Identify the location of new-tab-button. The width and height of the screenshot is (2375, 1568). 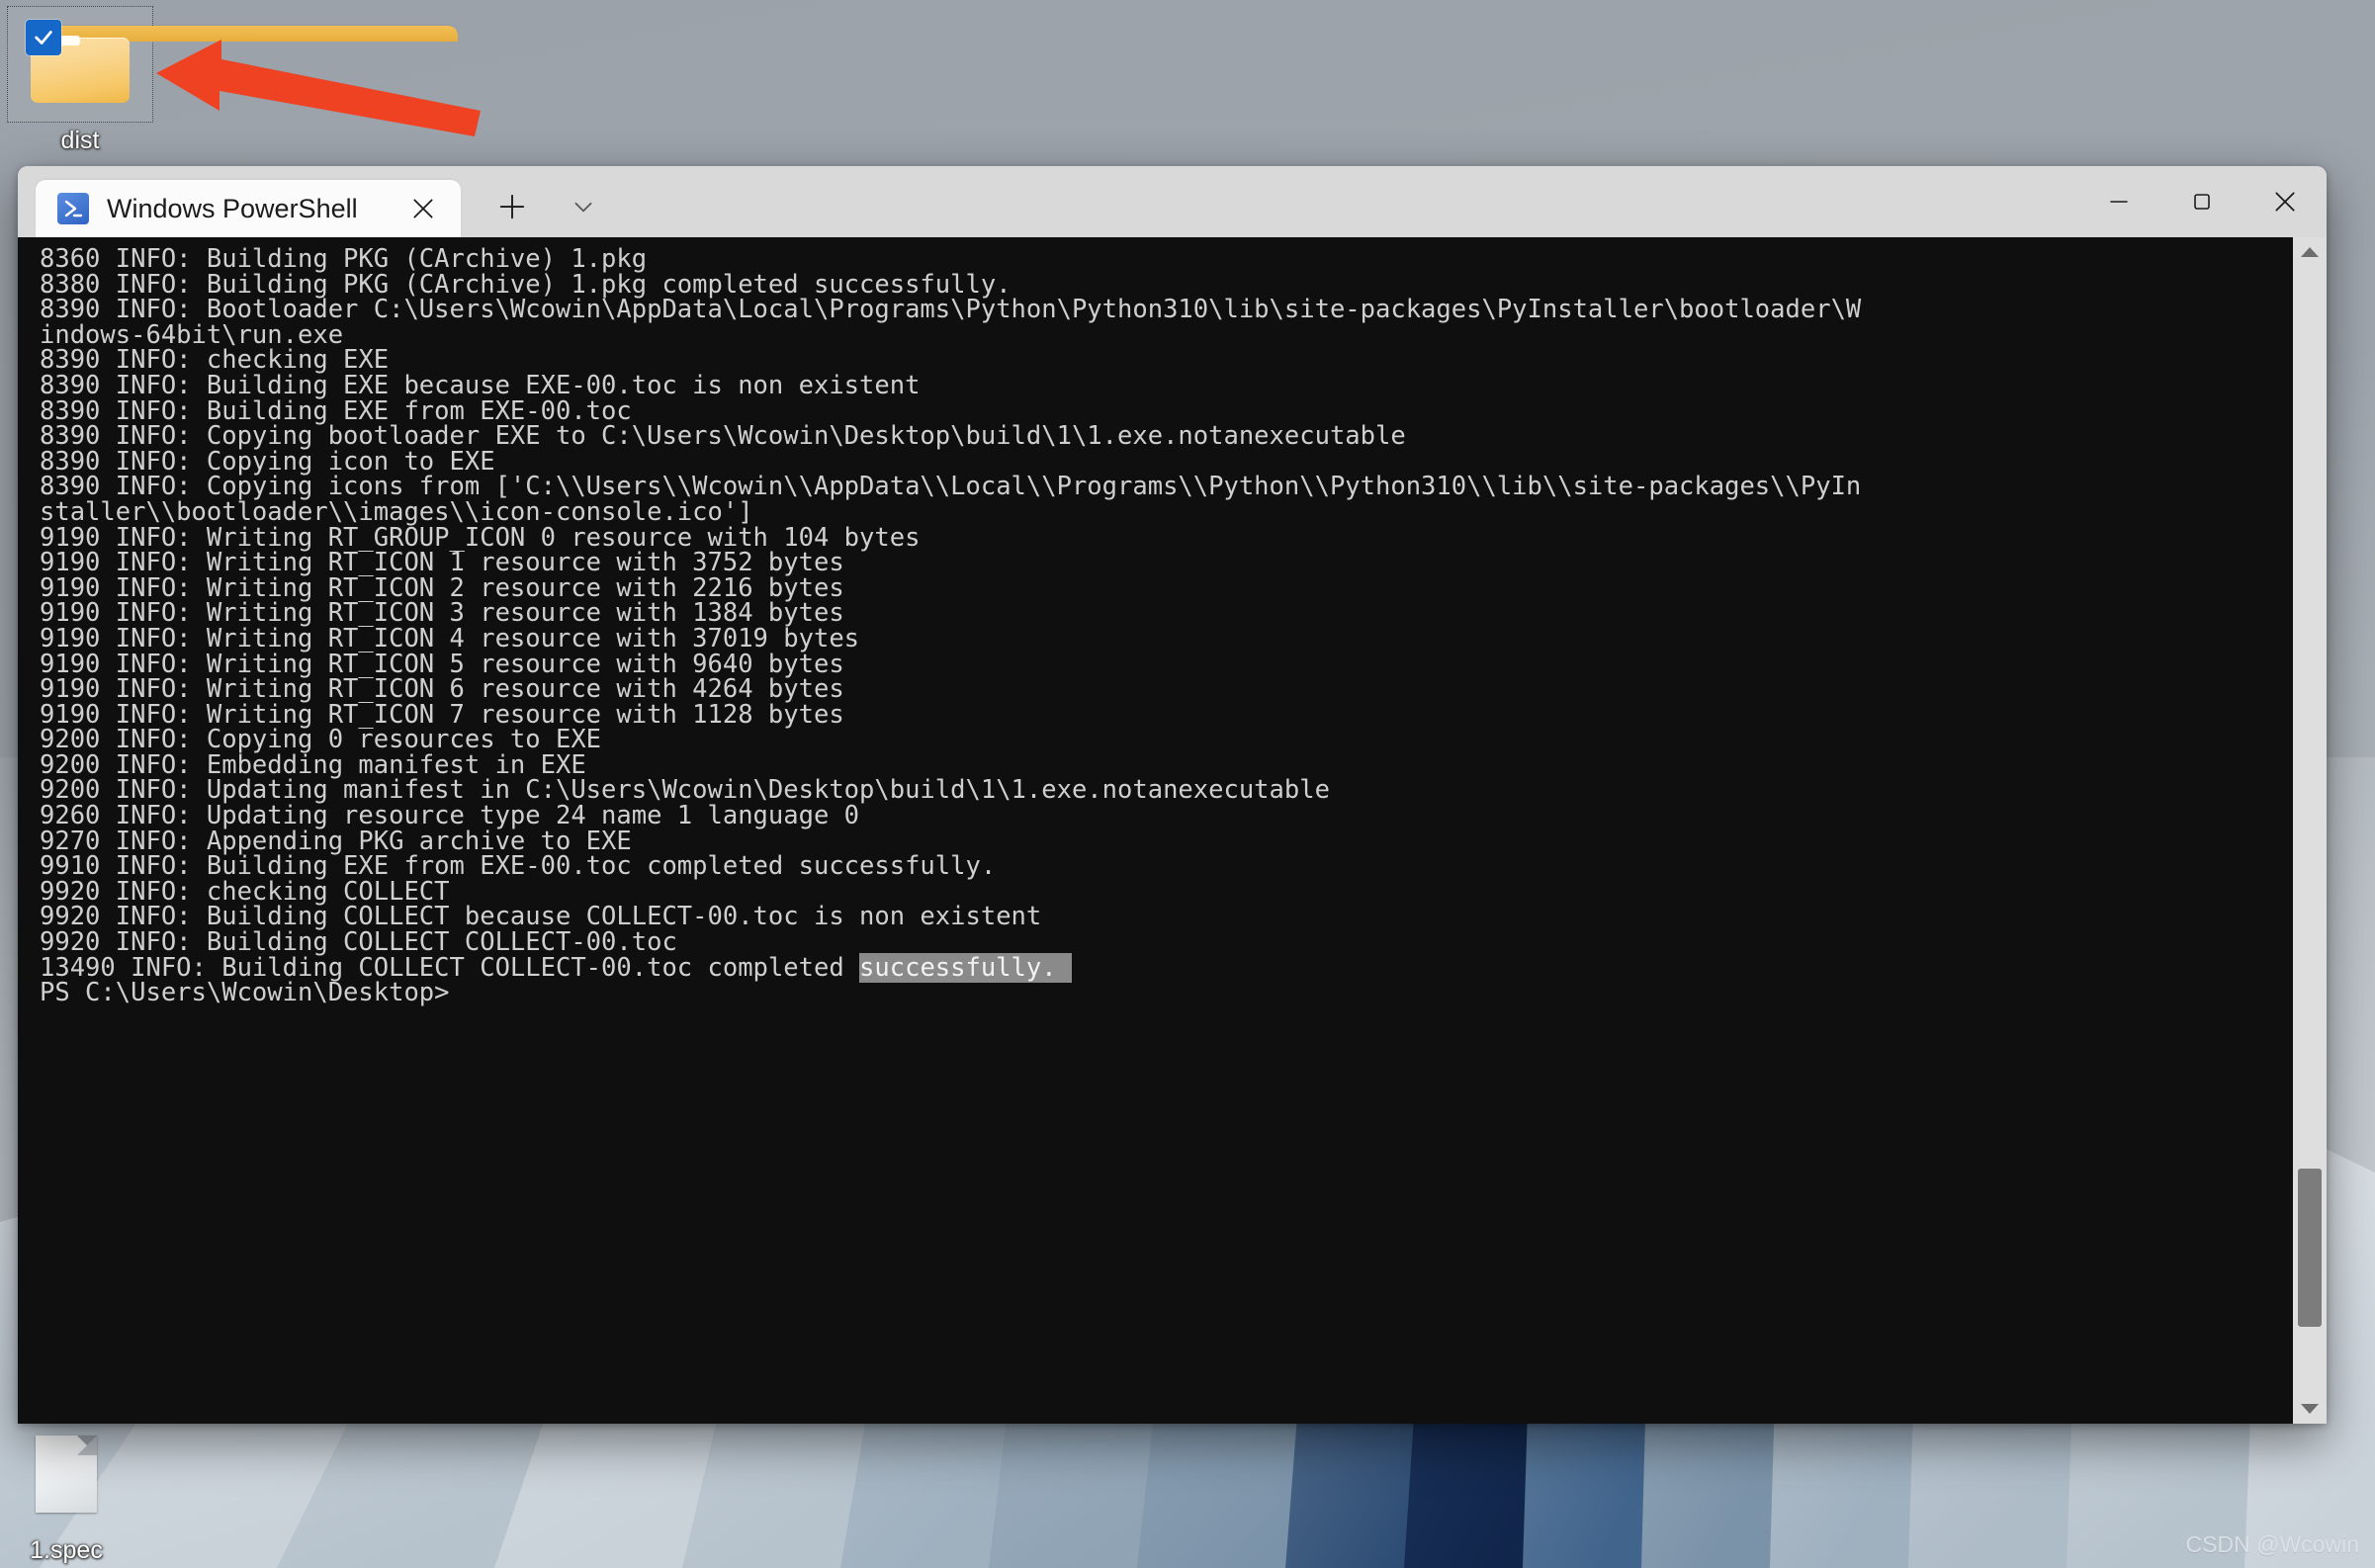
(512, 206).